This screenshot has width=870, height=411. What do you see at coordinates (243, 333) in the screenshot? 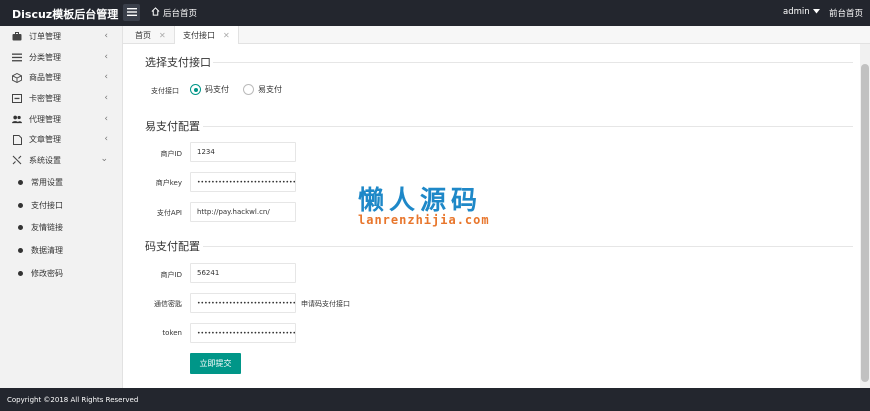
I see `mazhifu-token-input: ••••••••••••••••••••••••••••••••` at bounding box center [243, 333].